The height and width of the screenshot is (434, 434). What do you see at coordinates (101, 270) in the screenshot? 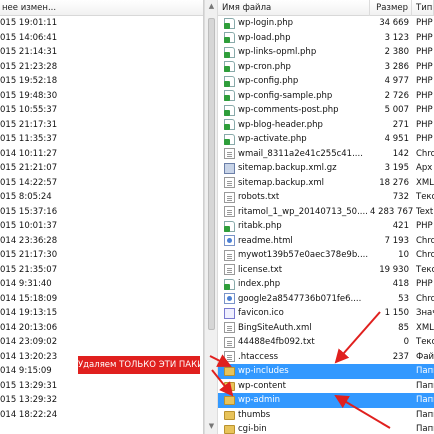
I see `modified-date-row: 015 21:35:07` at bounding box center [101, 270].